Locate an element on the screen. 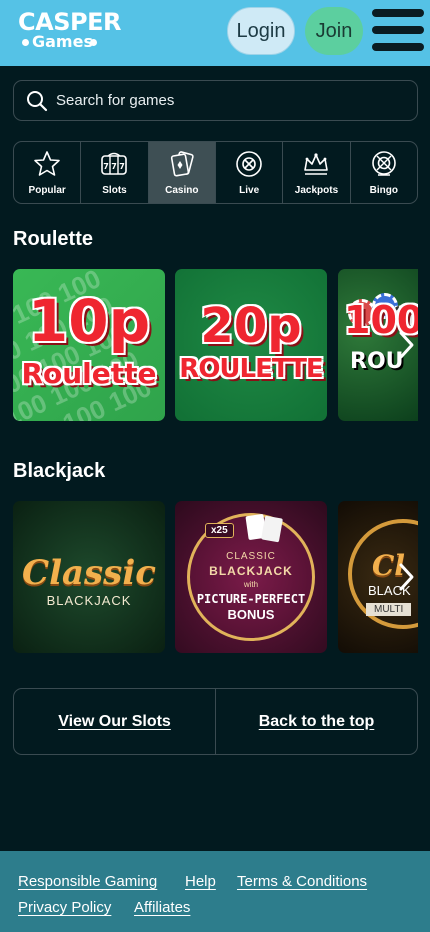  search-placeholder: Search for games is located at coordinates (115, 100).